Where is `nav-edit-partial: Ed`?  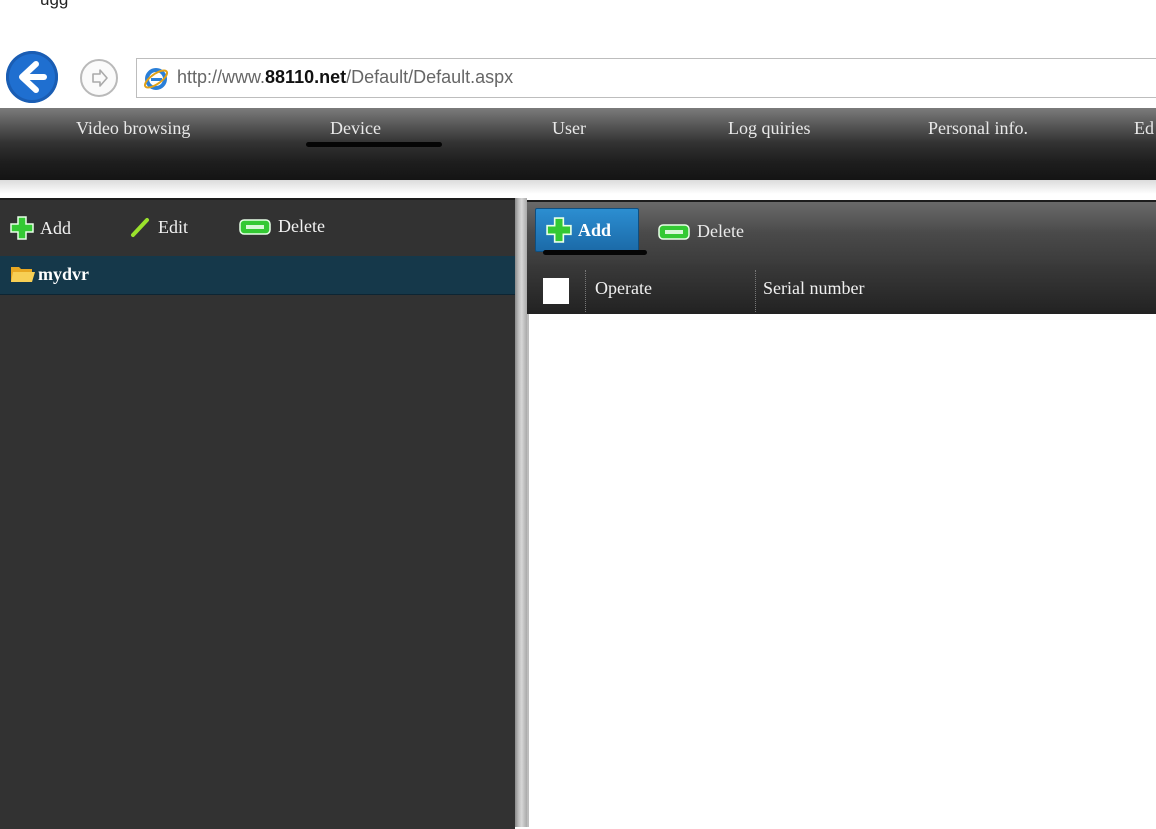
nav-edit-partial: Ed is located at coordinates (1144, 128).